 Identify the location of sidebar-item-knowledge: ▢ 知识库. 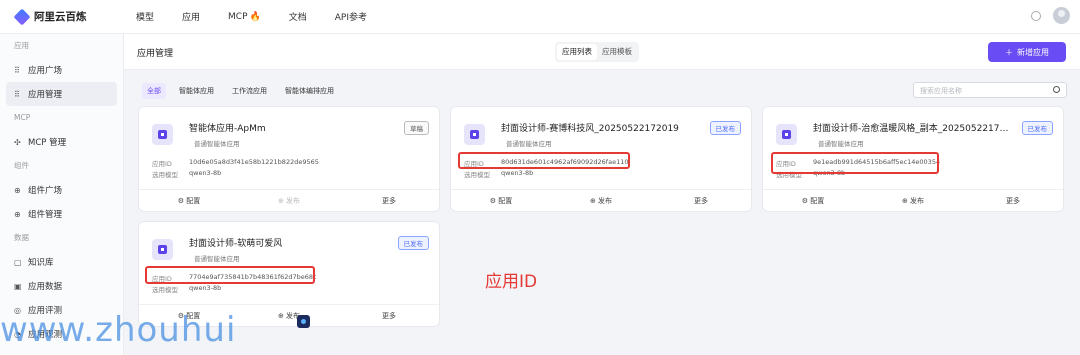
(61, 262).